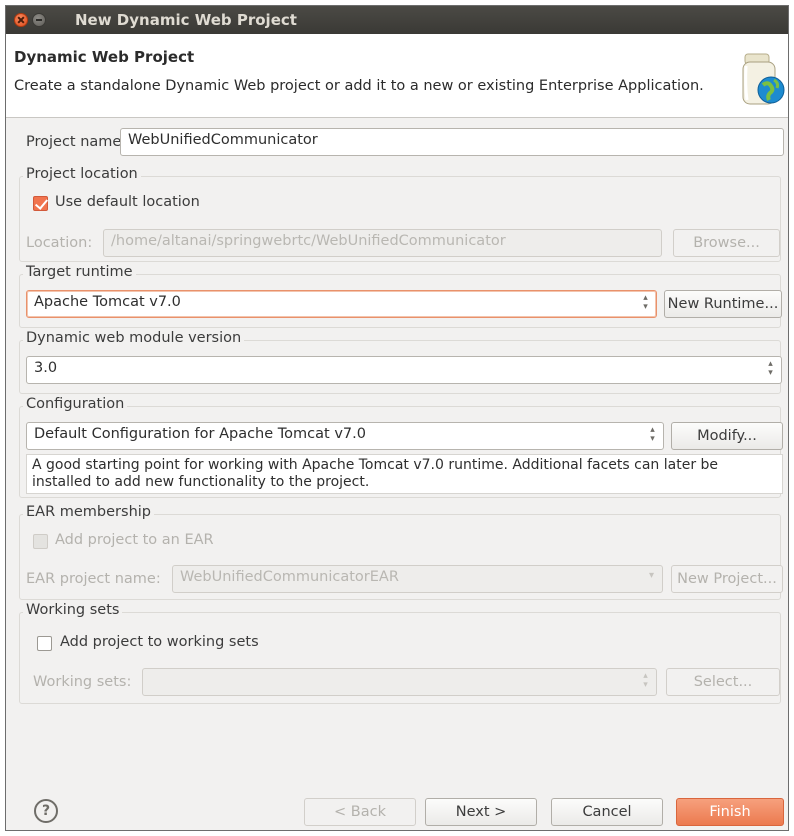 This screenshot has width=794, height=836. Describe the element at coordinates (481, 812) in the screenshot. I see `next-button: Next >` at that location.